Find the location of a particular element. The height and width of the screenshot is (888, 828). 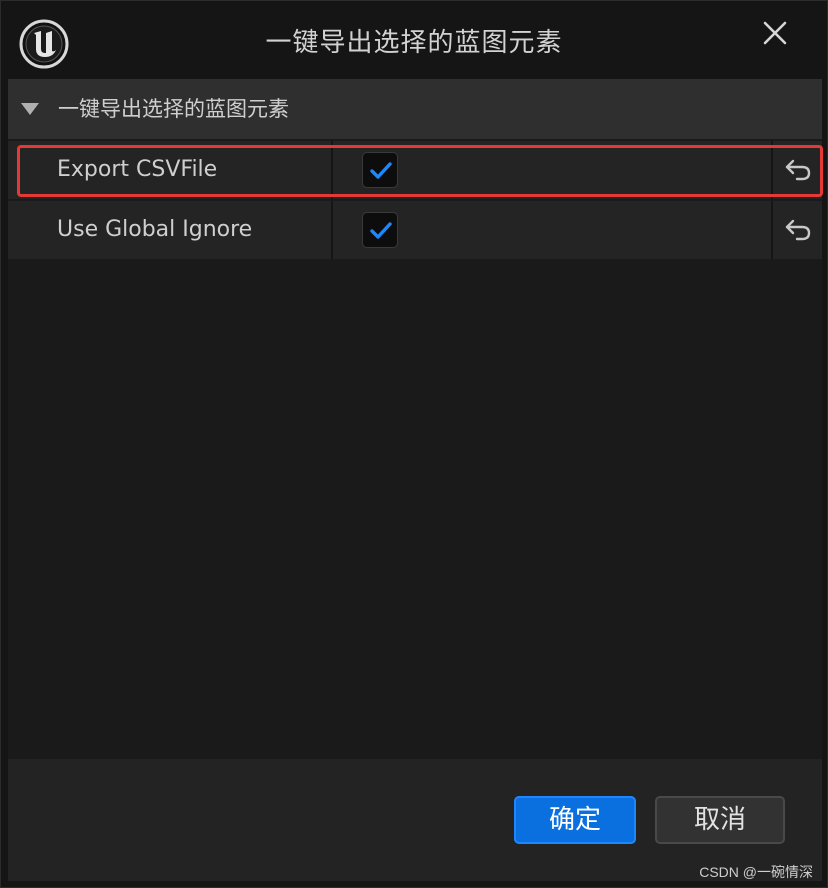

triangle-down-icon is located at coordinates (30, 109).